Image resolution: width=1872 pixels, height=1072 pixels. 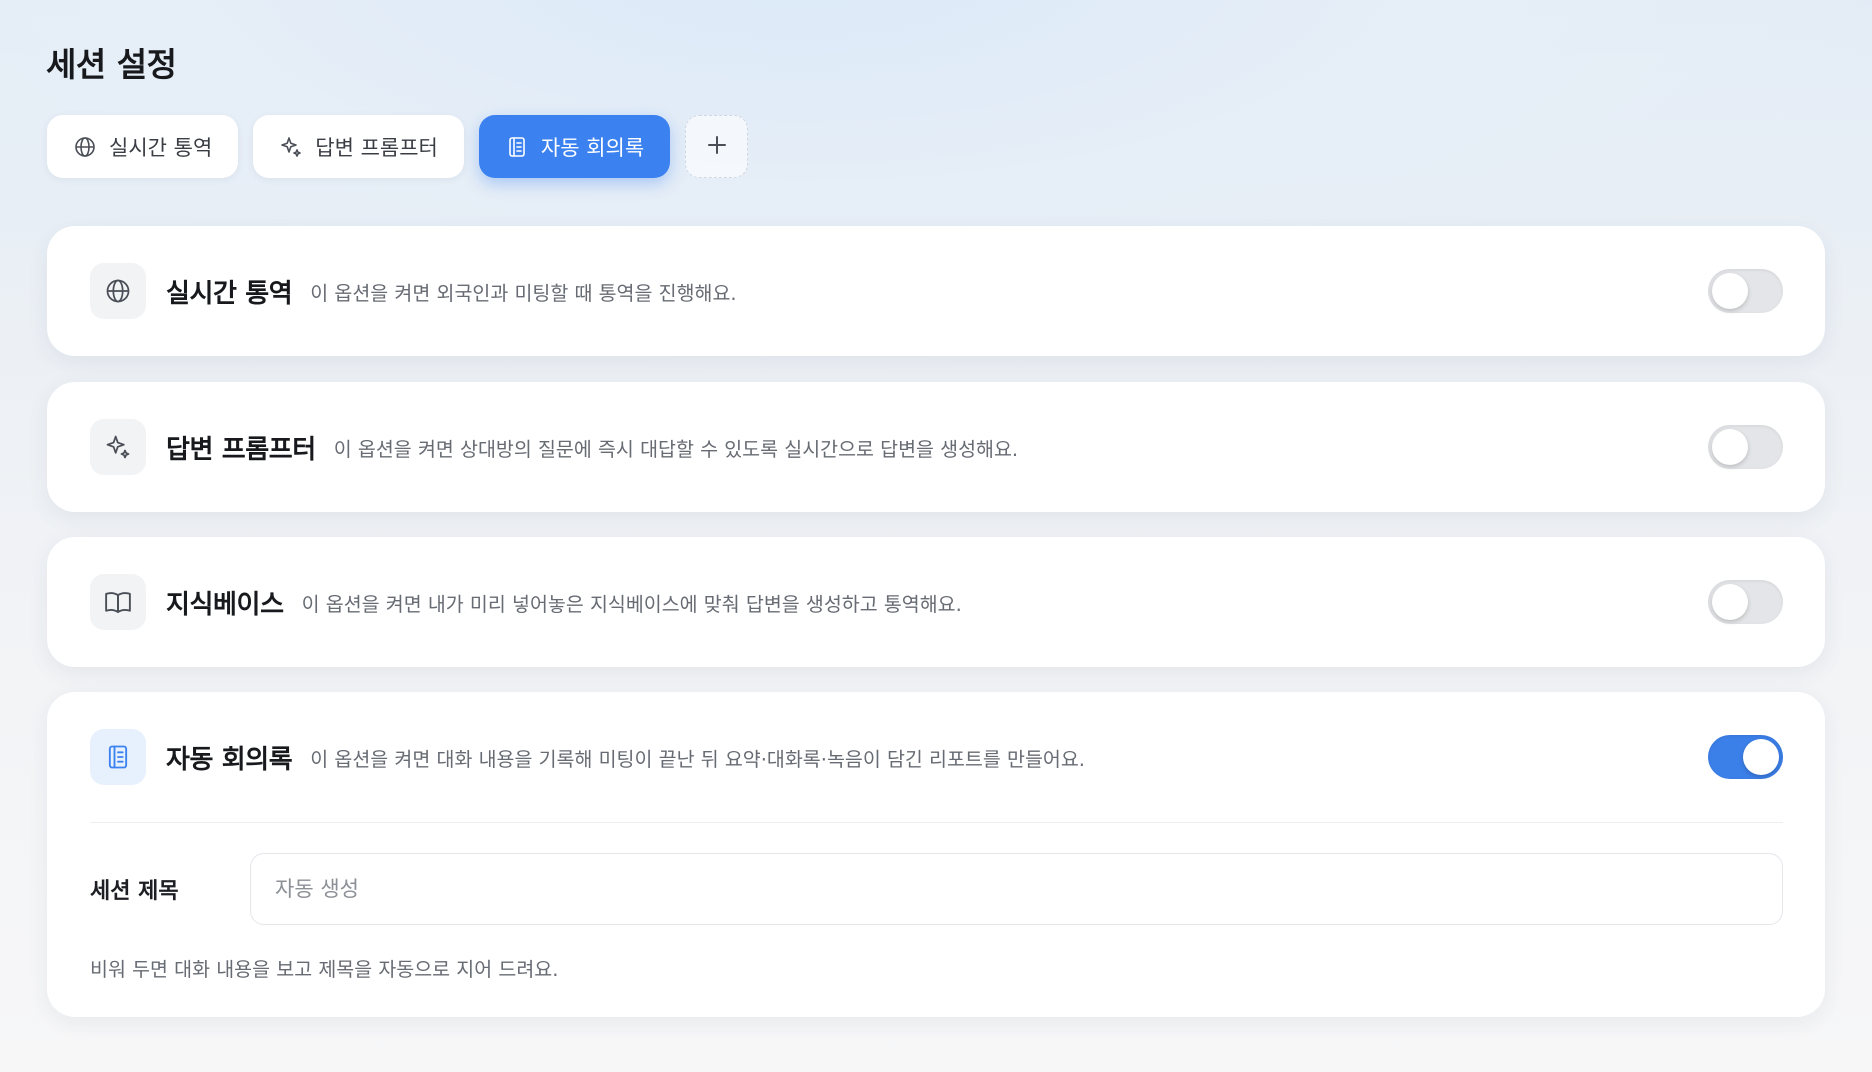 I want to click on tab-label: 답변 프롬프터, so click(x=376, y=147).